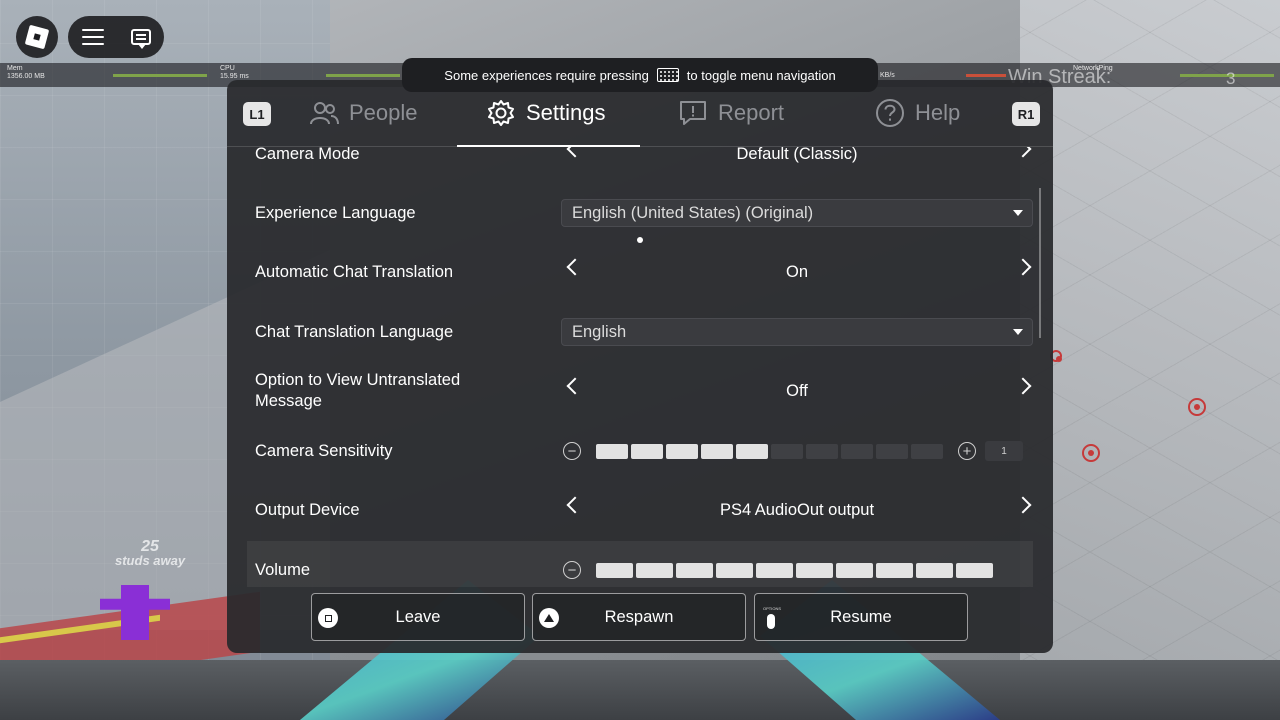  Describe the element at coordinates (227, 68) in the screenshot. I see `cpu-label: CPU` at that location.